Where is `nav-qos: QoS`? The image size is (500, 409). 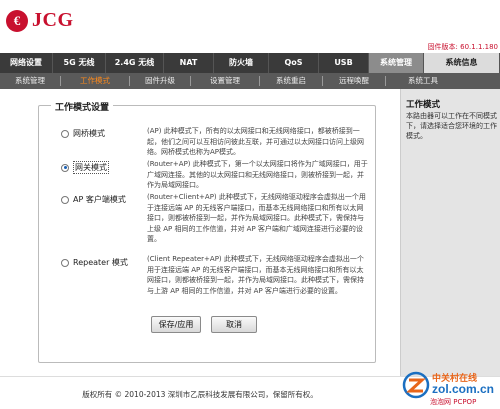 nav-qos: QoS is located at coordinates (294, 63).